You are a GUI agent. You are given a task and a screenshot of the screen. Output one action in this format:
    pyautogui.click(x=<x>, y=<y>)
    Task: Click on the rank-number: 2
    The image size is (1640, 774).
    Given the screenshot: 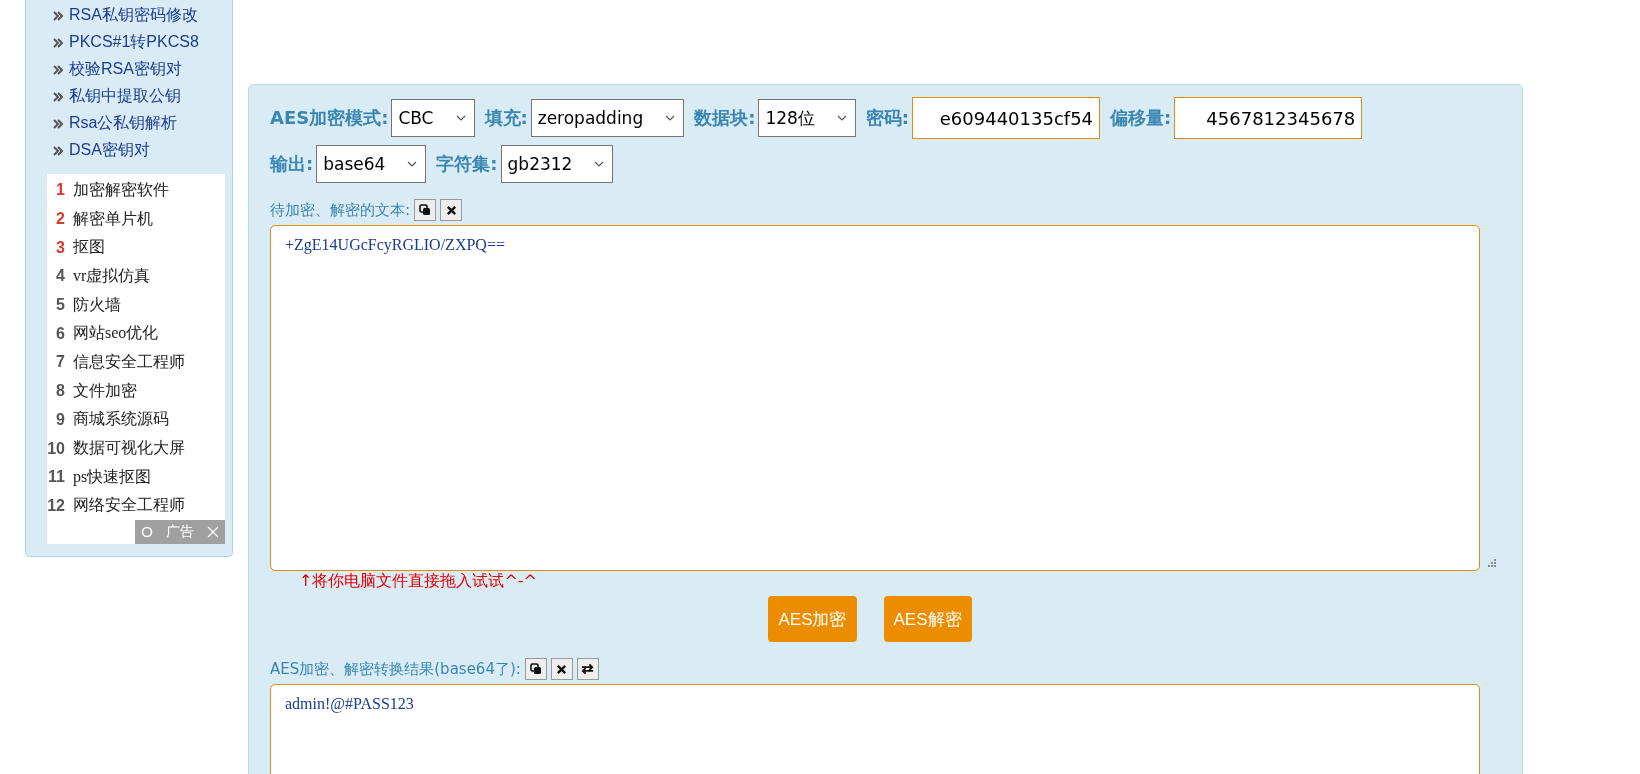 What is the action you would take?
    pyautogui.click(x=60, y=219)
    